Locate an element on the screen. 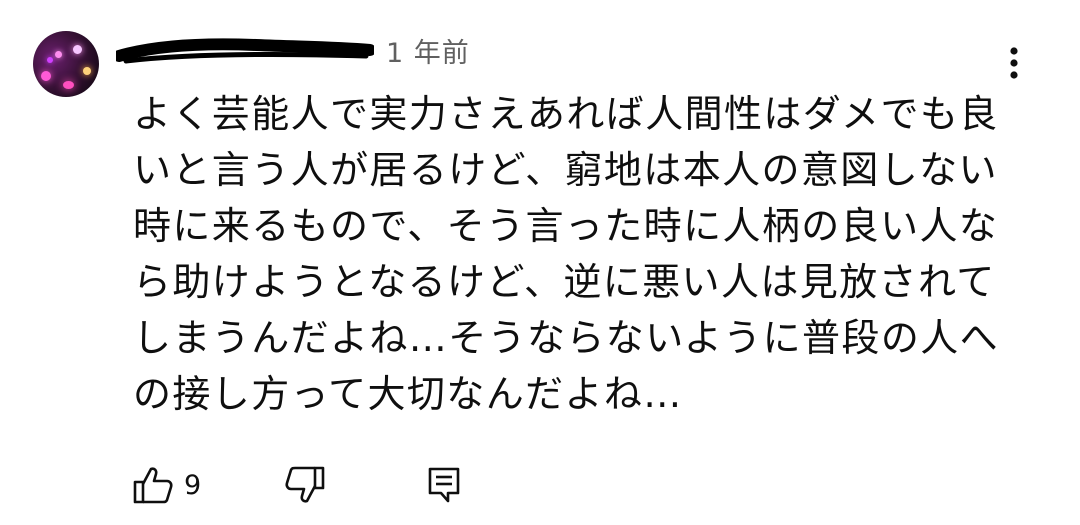  avatar is located at coordinates (66, 64).